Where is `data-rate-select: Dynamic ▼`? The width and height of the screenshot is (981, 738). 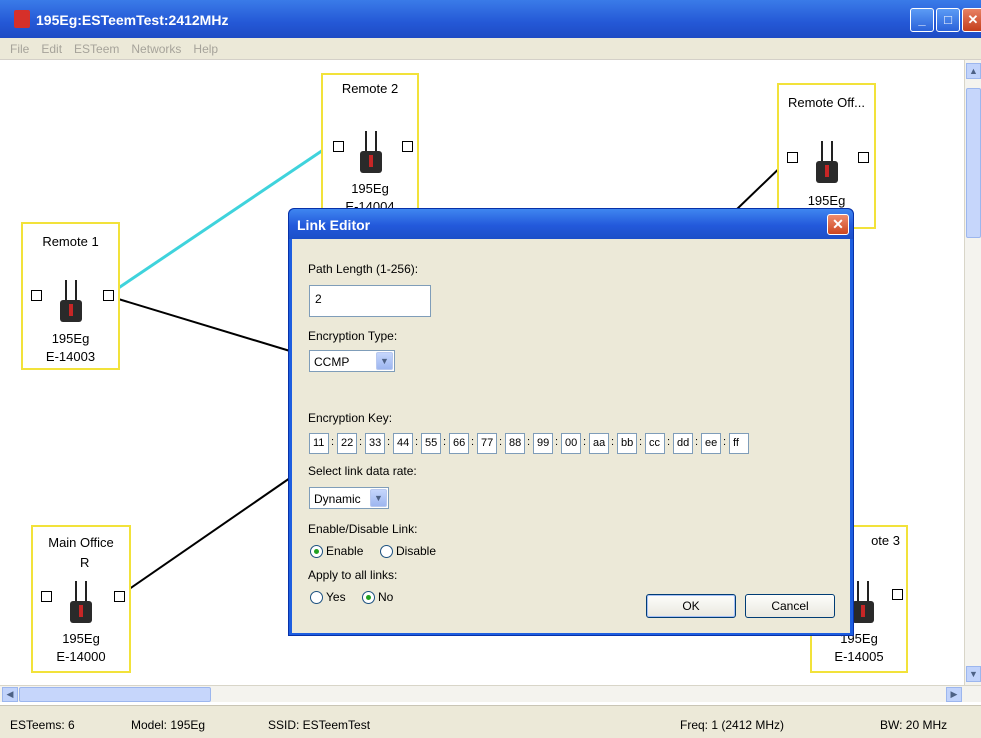 data-rate-select: Dynamic ▼ is located at coordinates (349, 498).